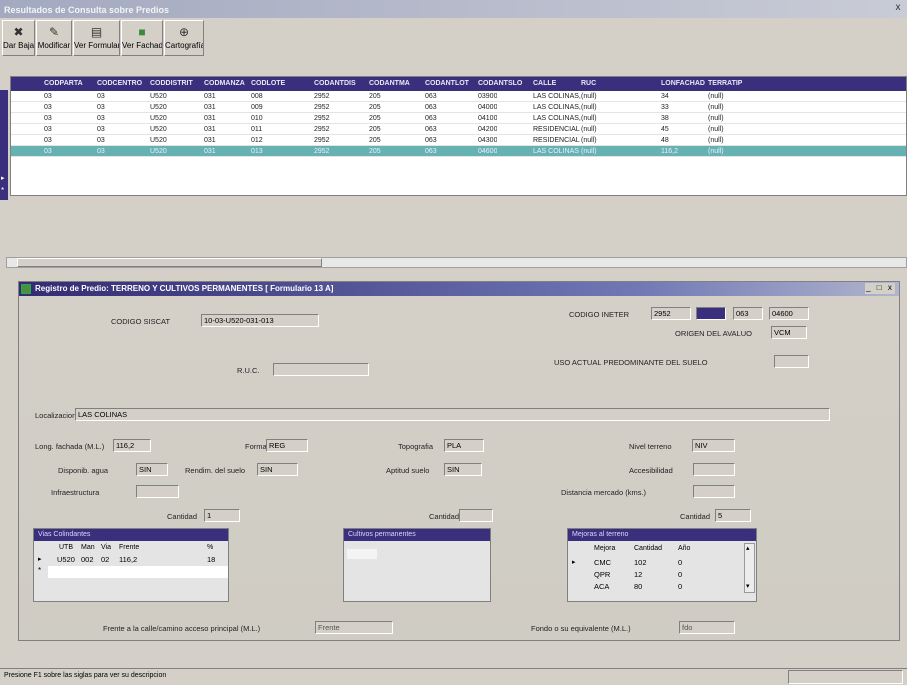  I want to click on grid-cell: 04000, so click(488, 107).